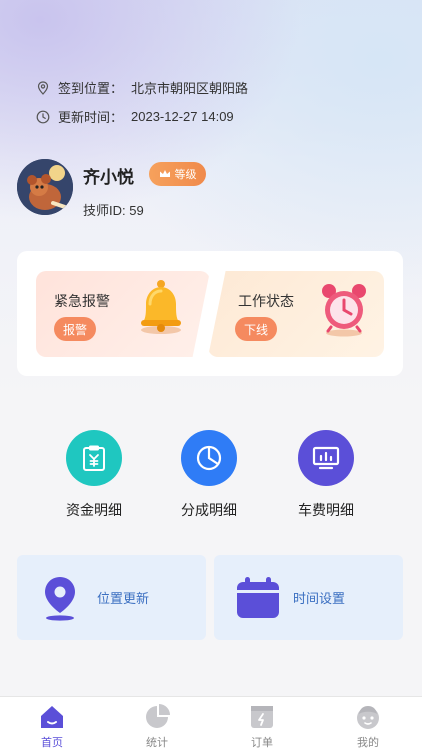 The image size is (422, 750). What do you see at coordinates (94, 510) in the screenshot?
I see `fund-detail-label: 资金明细` at bounding box center [94, 510].